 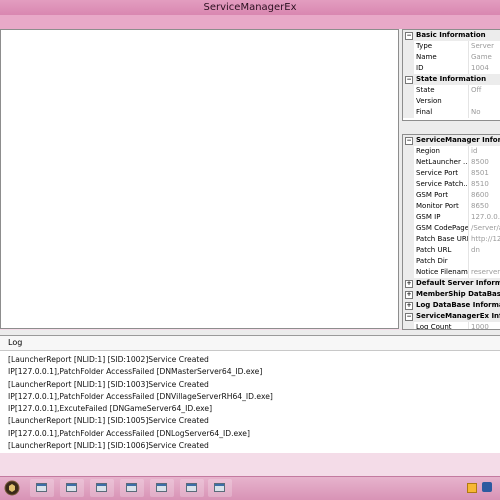 I want to click on start-orb-icon, so click(x=12, y=488).